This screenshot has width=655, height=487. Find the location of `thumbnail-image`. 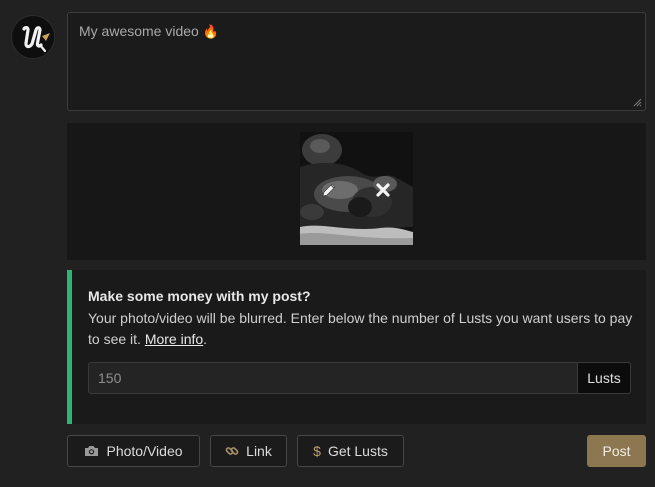

thumbnail-image is located at coordinates (356, 188).